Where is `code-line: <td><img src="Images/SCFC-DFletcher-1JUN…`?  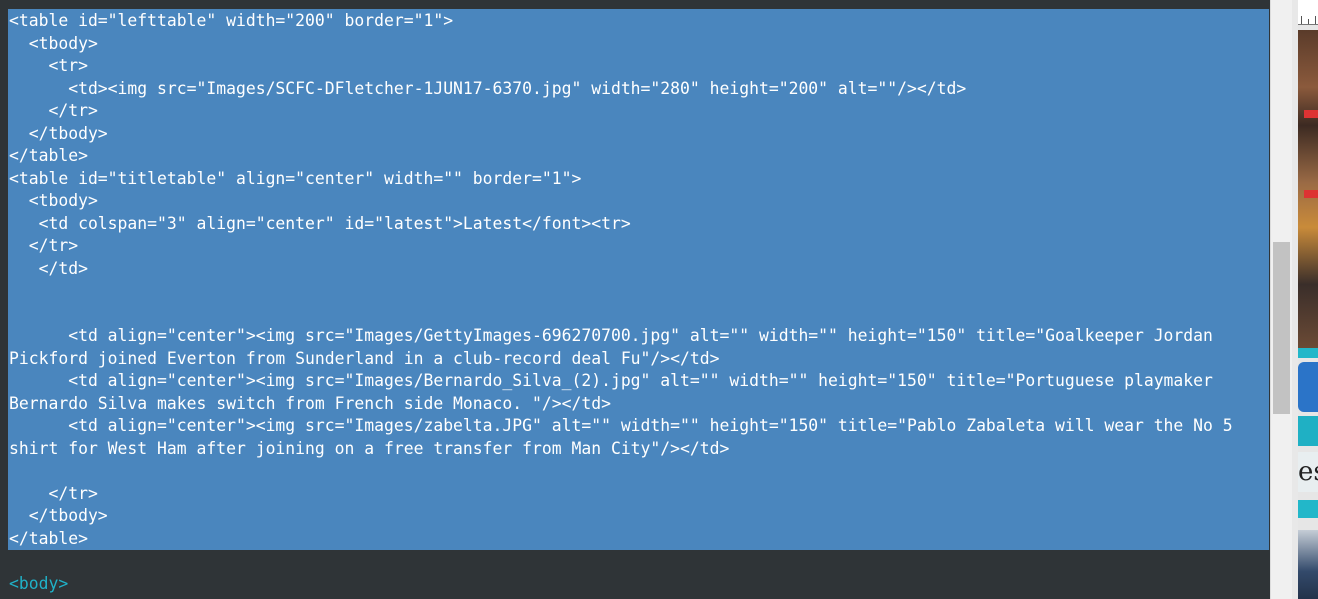
code-line: <td><img src="Images/SCFC-DFletcher-1JUN… is located at coordinates (638, 89).